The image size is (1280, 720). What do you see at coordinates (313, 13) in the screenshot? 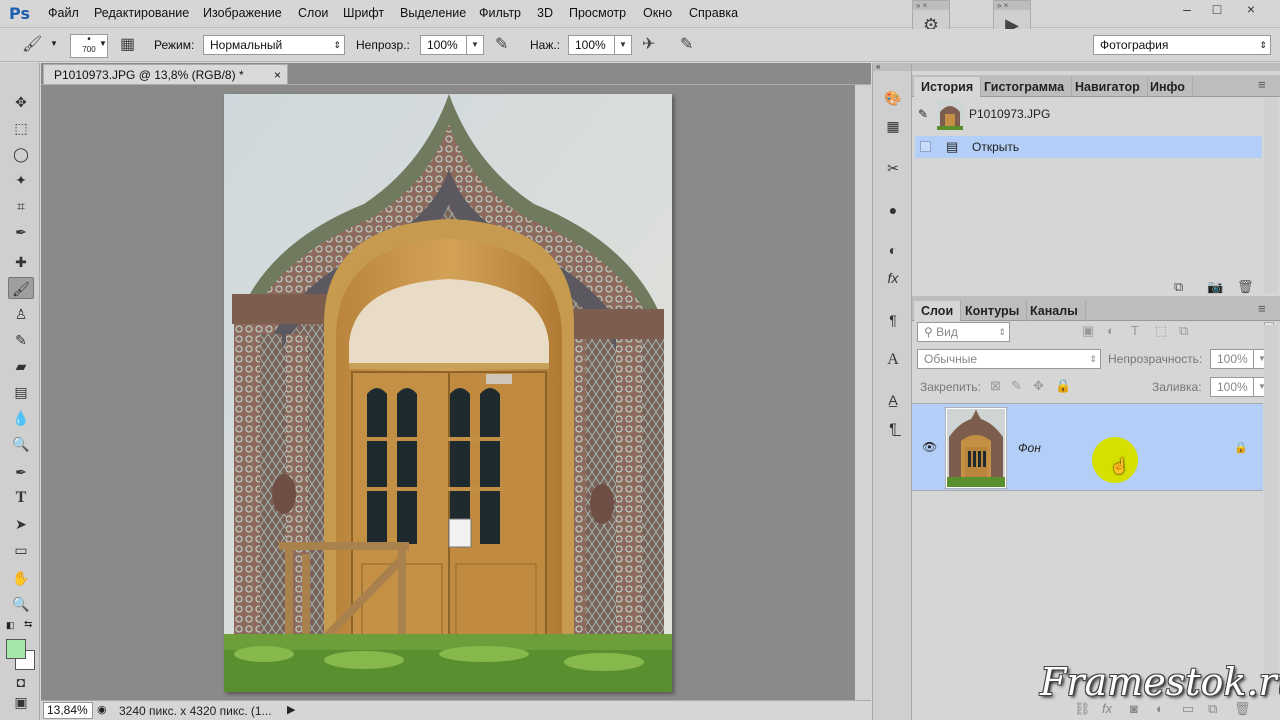
I see `menu-layers: Слои` at bounding box center [313, 13].